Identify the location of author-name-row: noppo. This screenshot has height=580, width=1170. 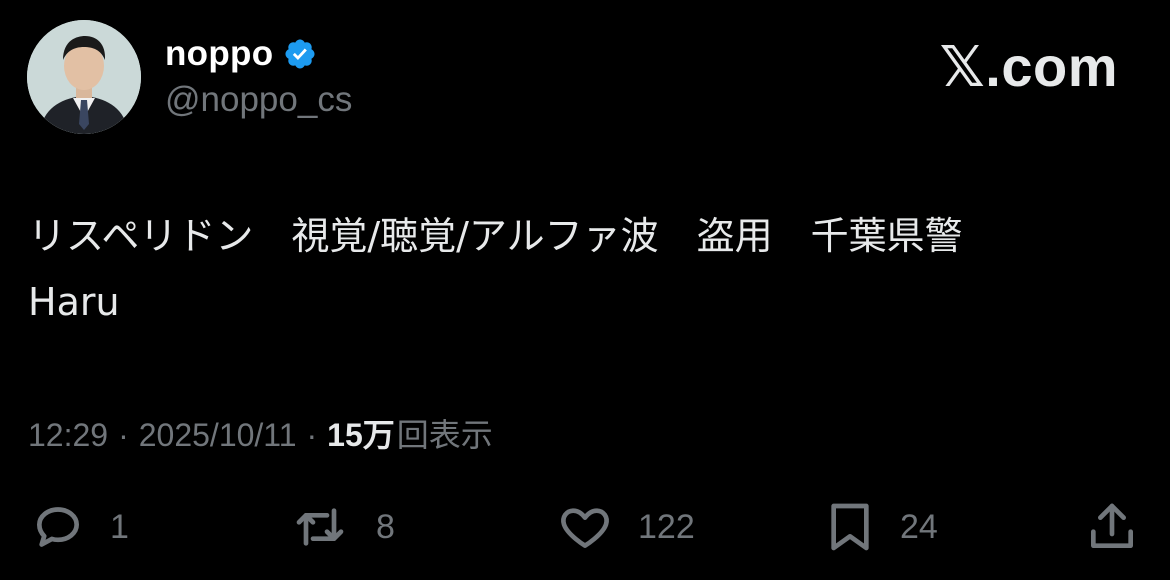
(241, 54).